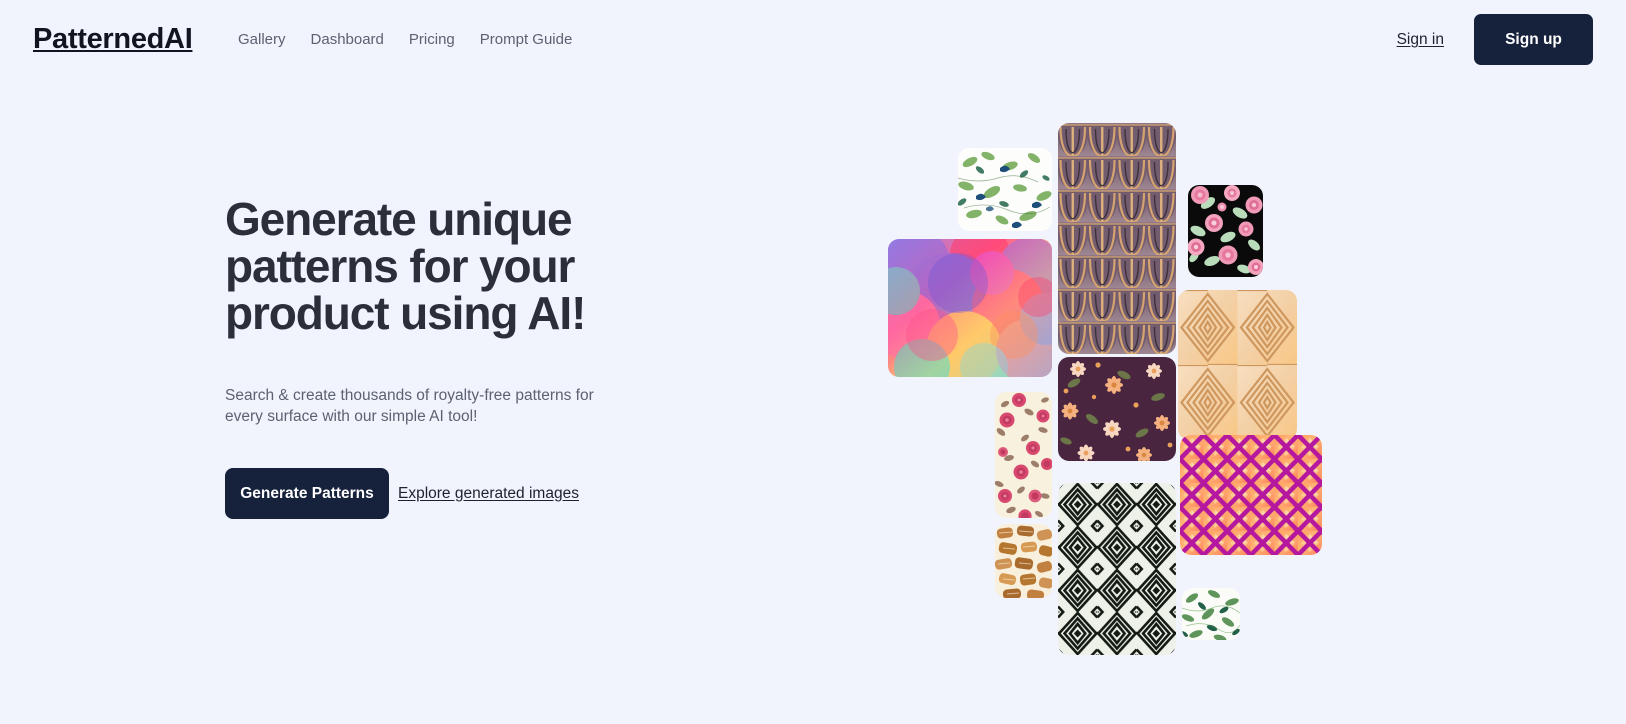  I want to click on pattern-tile-dark-floral, so click(1117, 409).